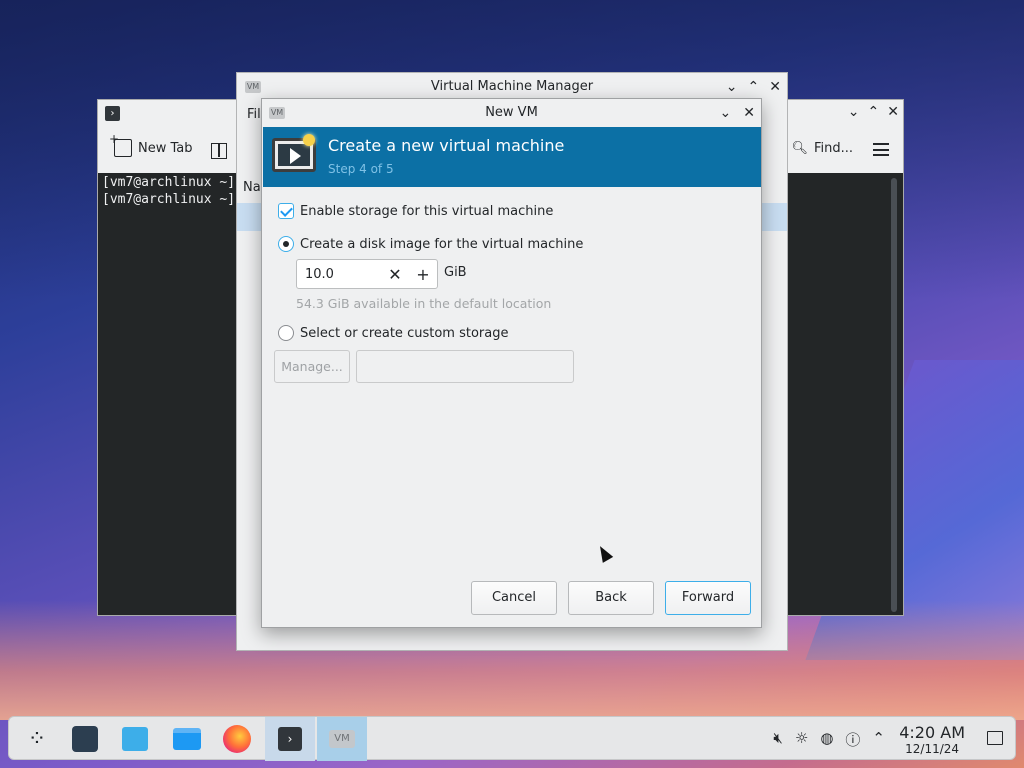 This screenshot has width=1024, height=768. I want to click on clear-icon: ✕, so click(395, 274).